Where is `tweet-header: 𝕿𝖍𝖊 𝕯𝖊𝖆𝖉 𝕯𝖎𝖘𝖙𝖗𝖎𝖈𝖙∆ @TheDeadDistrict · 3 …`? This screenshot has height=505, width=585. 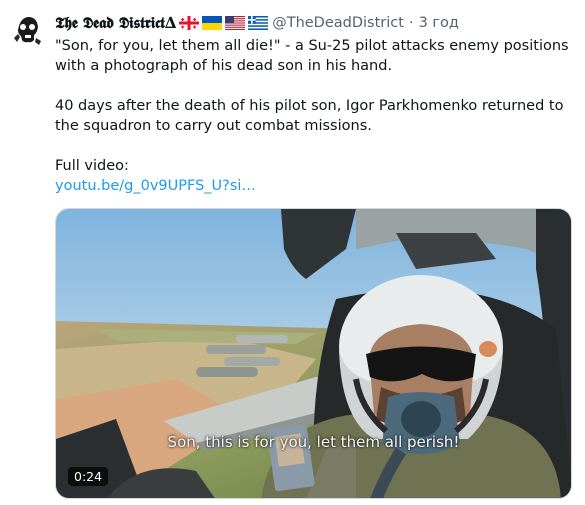
tweet-header: 𝕿𝖍𝖊 𝕯𝖊𝖆𝖉 𝕯𝖎𝖘𝖙𝖗𝖎𝖈𝖙∆ @TheDeadDistrict · 3 … is located at coordinates (257, 23).